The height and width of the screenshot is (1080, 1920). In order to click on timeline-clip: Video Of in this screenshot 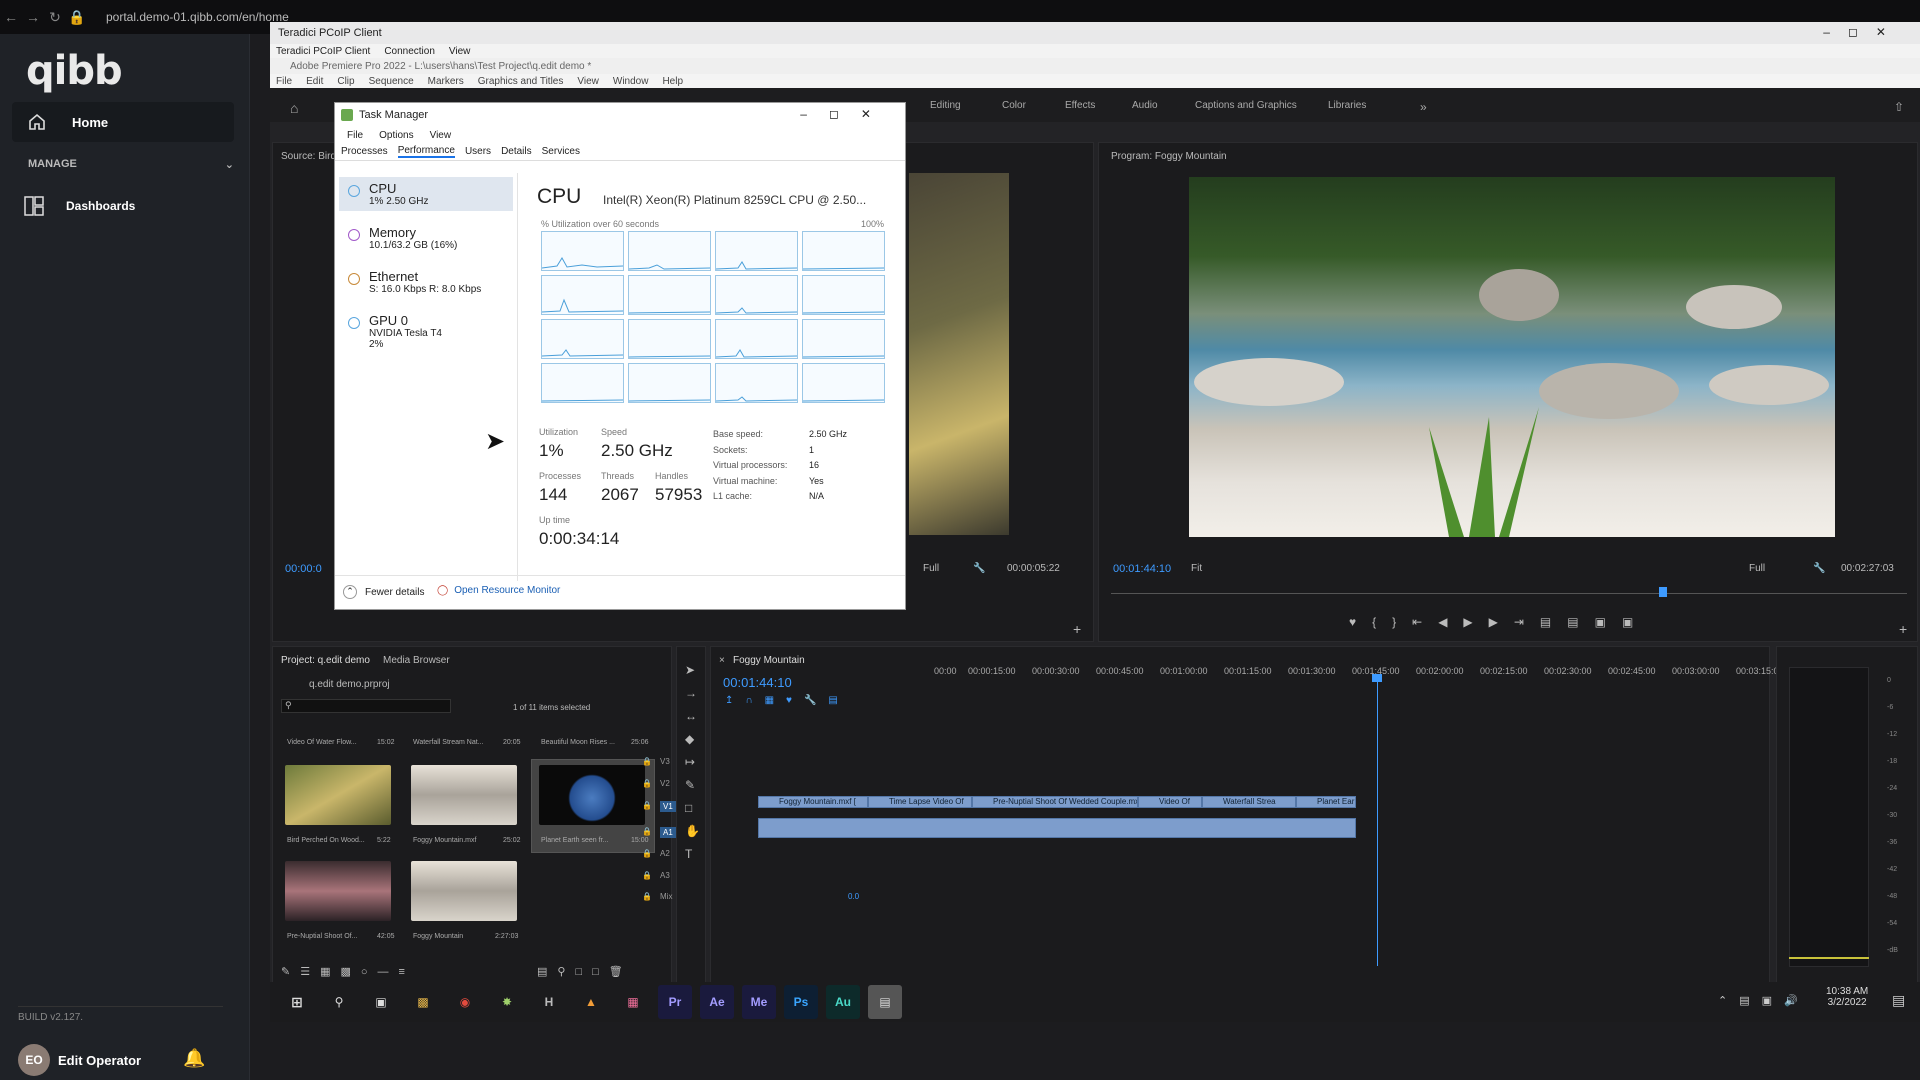, I will do `click(1170, 802)`.